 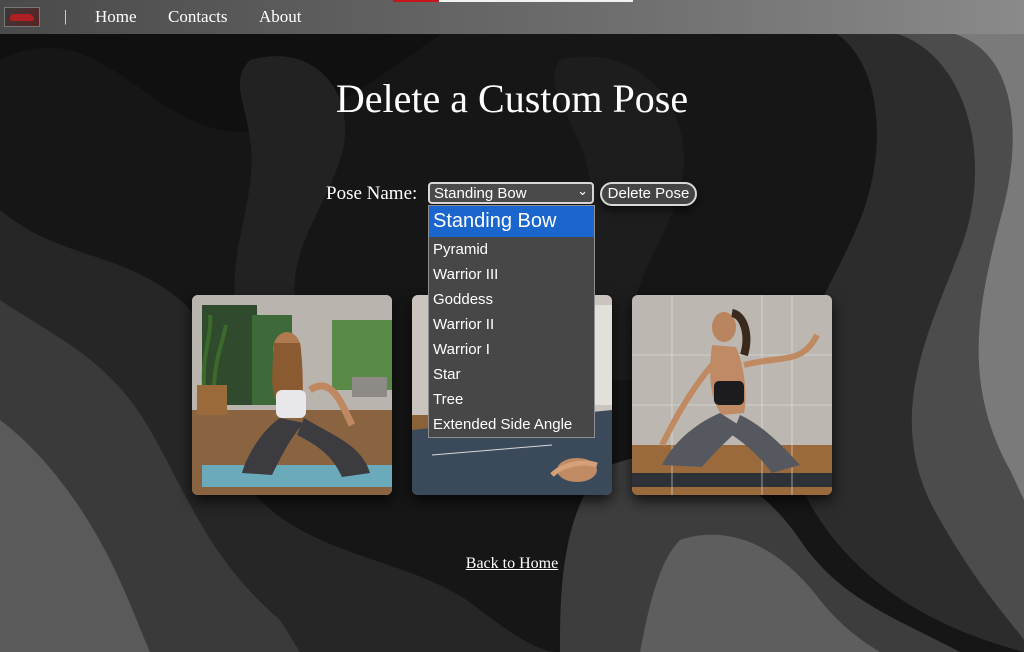 What do you see at coordinates (511, 274) in the screenshot?
I see `dropdown-option: Warrior III` at bounding box center [511, 274].